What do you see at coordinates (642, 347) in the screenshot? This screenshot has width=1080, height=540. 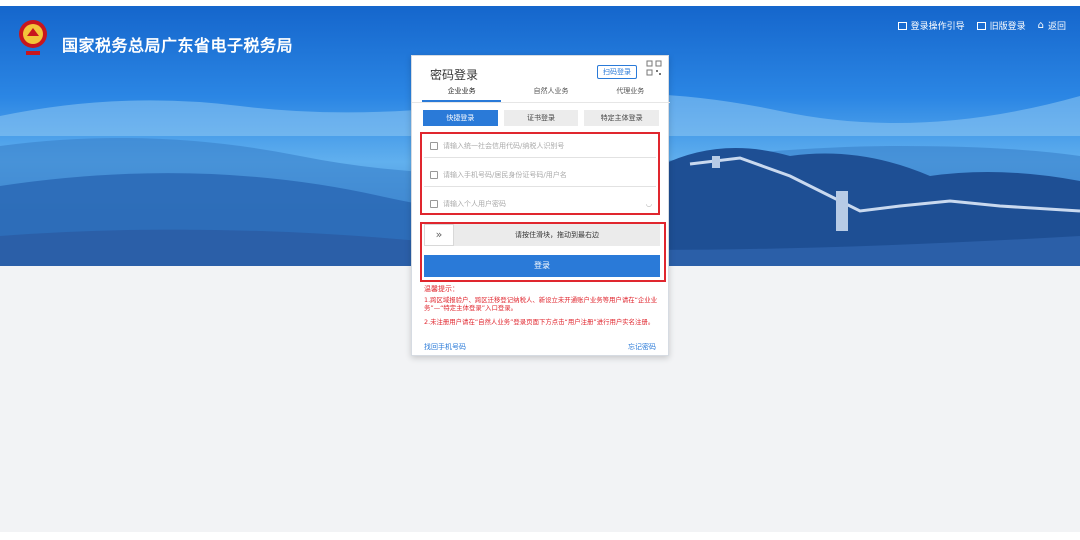 I see `forgot-password-link: 忘记密码` at bounding box center [642, 347].